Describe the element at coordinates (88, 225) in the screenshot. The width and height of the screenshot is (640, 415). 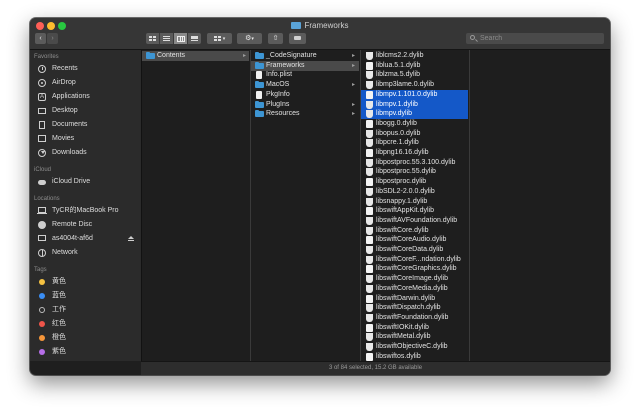
I see `sidebar-item-remote-disc: Remote Disc` at that location.